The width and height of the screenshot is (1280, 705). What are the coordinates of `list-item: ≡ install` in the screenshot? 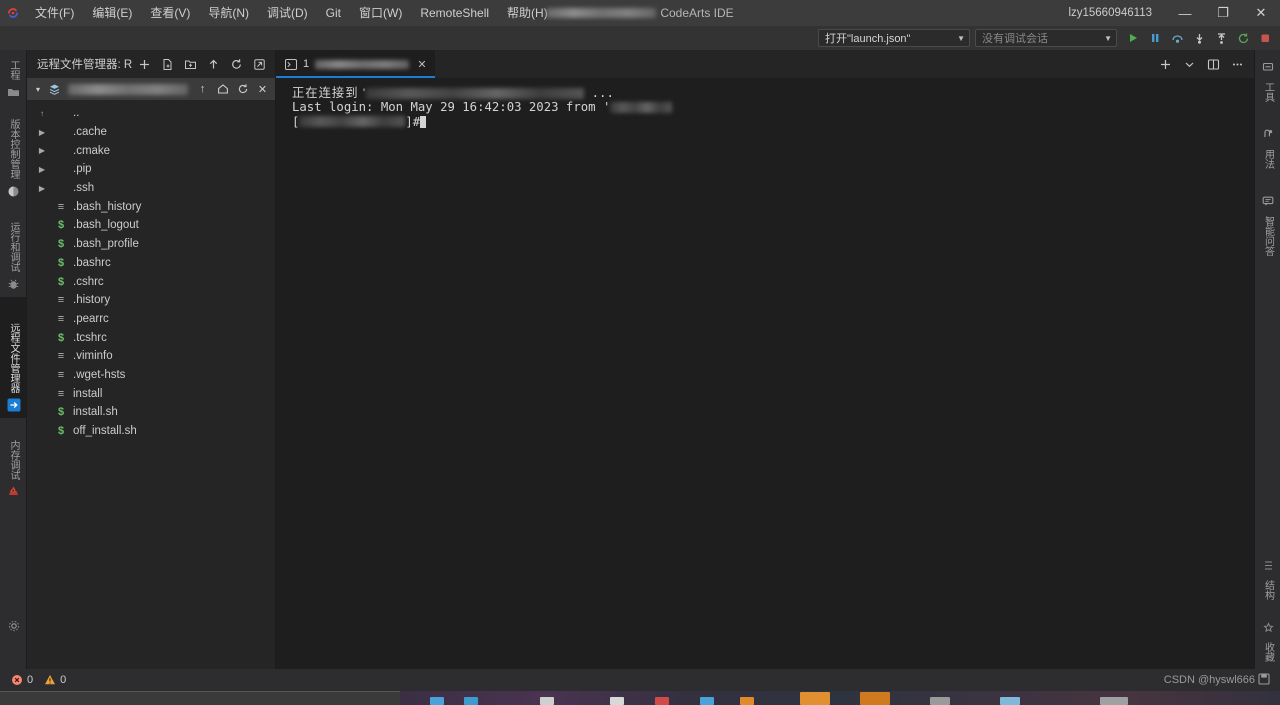 It's located at (151, 393).